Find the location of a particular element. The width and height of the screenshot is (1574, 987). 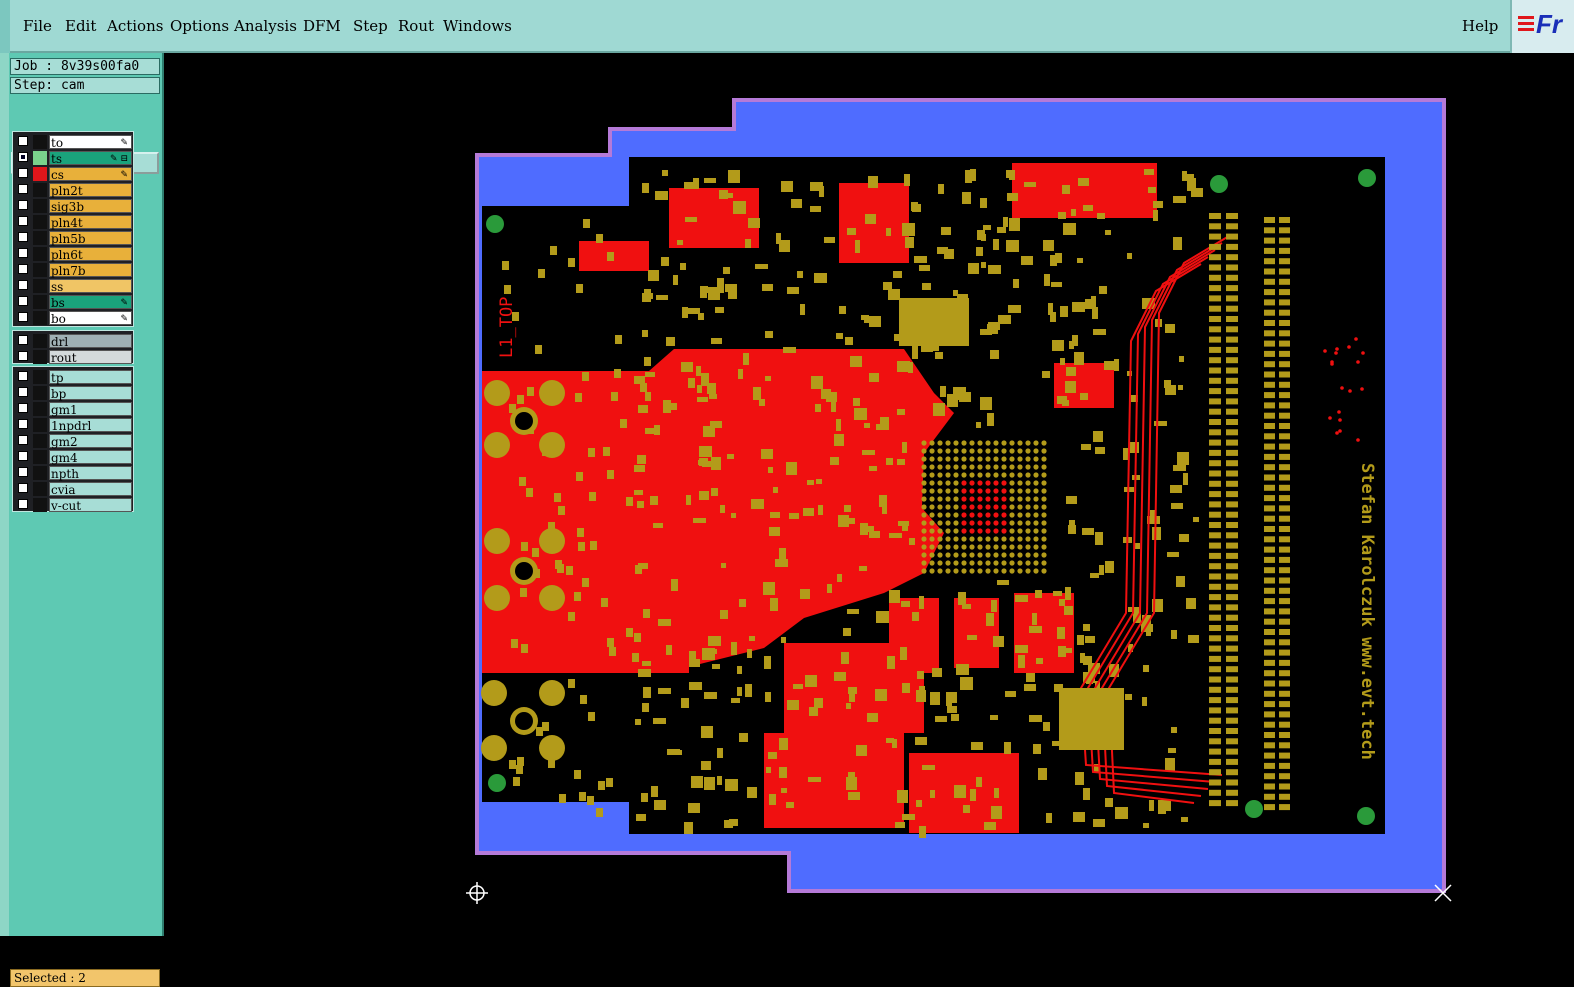

layer-row-npth: npth is located at coordinates (73, 473).